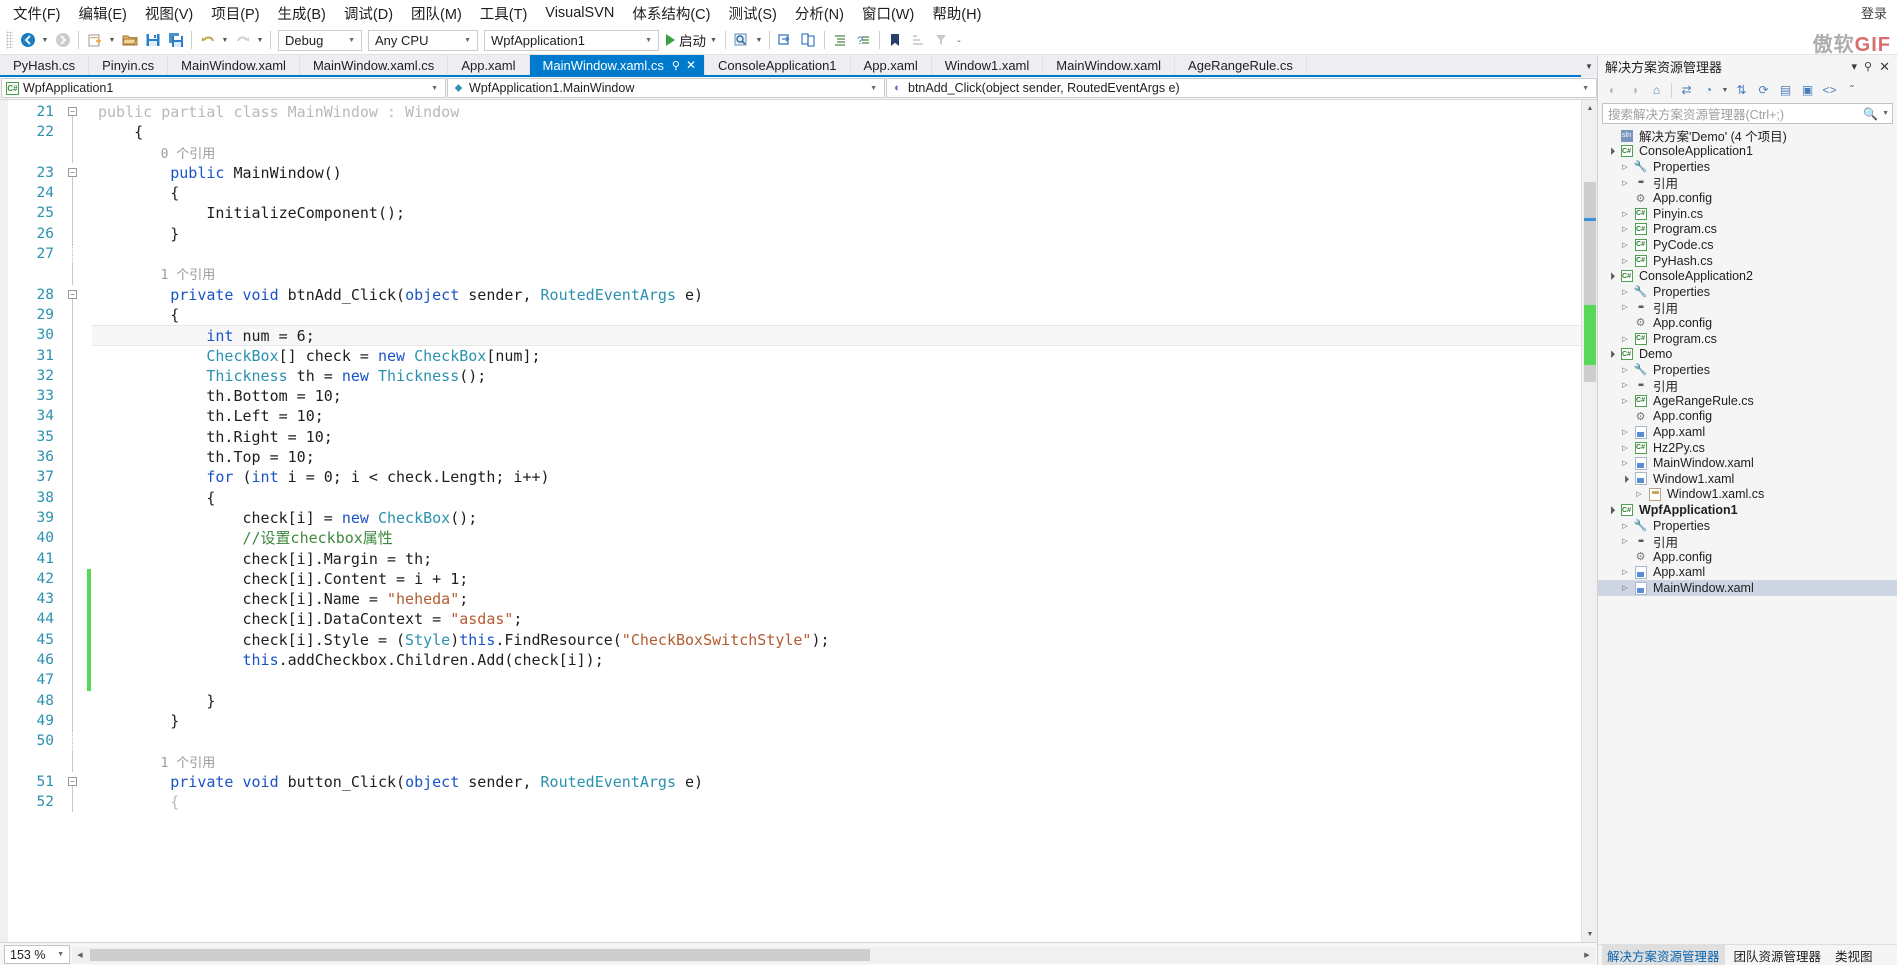  I want to click on menu-item: 文件(F), so click(37, 13).